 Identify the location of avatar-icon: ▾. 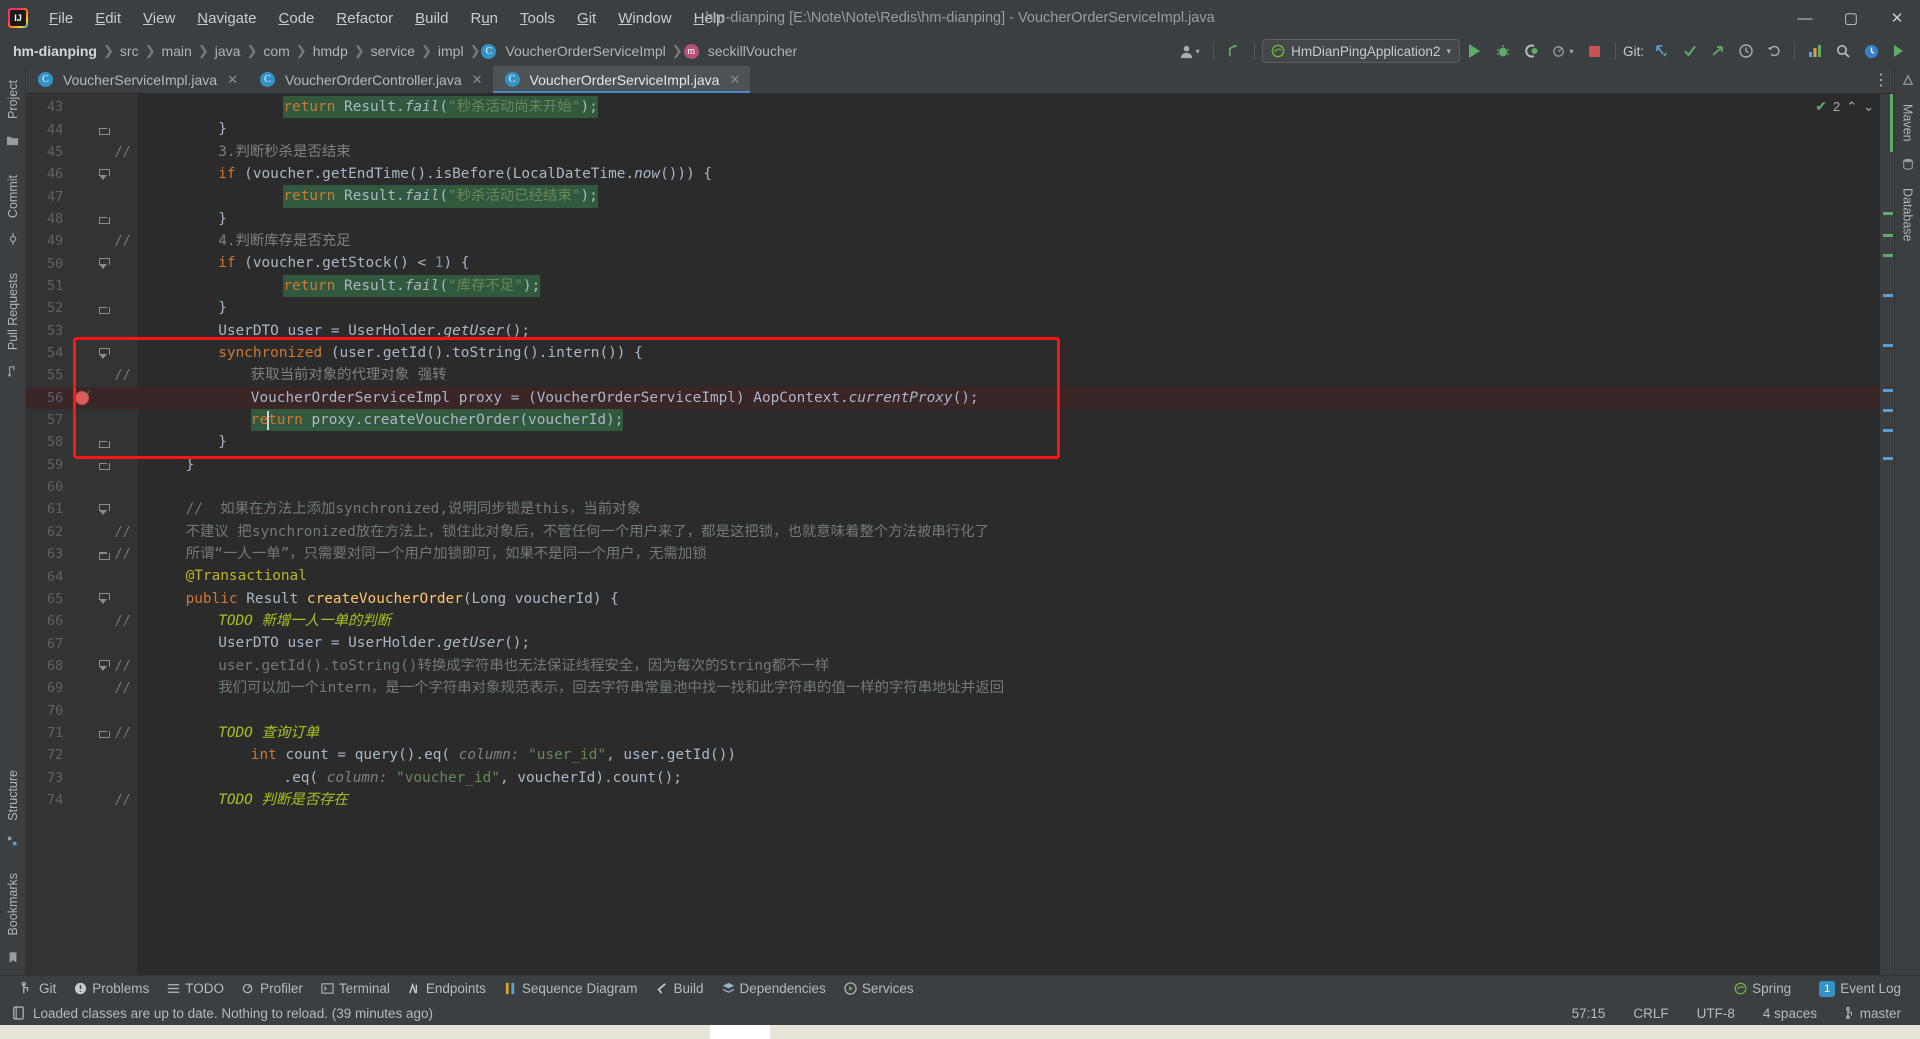
(1189, 51).